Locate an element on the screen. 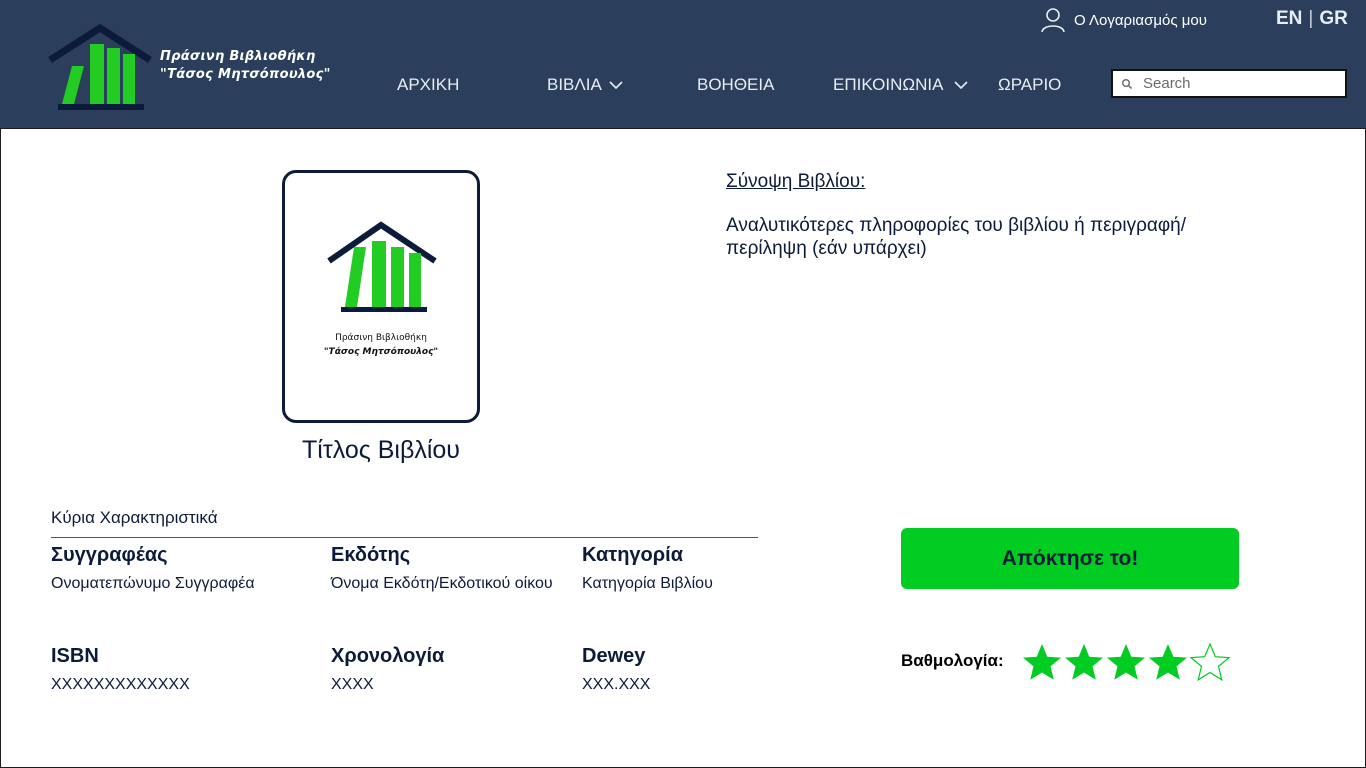 This screenshot has height=768, width=1366. nav-home: ΑΡΧΙΚΗ is located at coordinates (428, 85).